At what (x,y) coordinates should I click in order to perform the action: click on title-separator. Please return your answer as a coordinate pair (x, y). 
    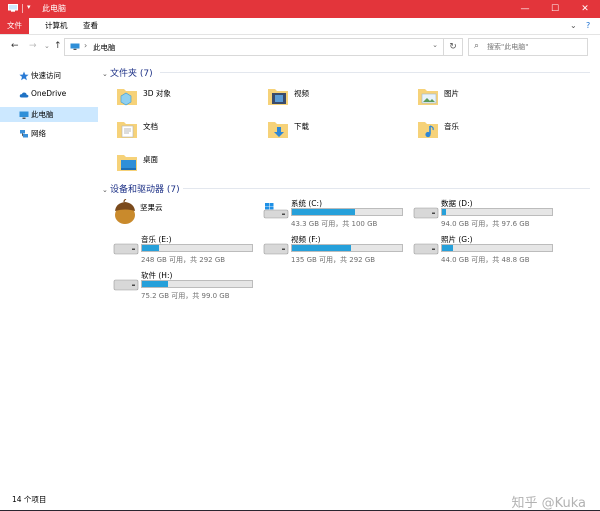
    Looking at the image, I should click on (22, 8).